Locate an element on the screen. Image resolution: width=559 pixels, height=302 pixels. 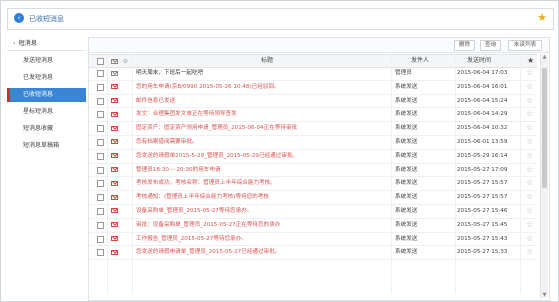
message-time: 2015-05-27 15:57 is located at coordinates (482, 183).